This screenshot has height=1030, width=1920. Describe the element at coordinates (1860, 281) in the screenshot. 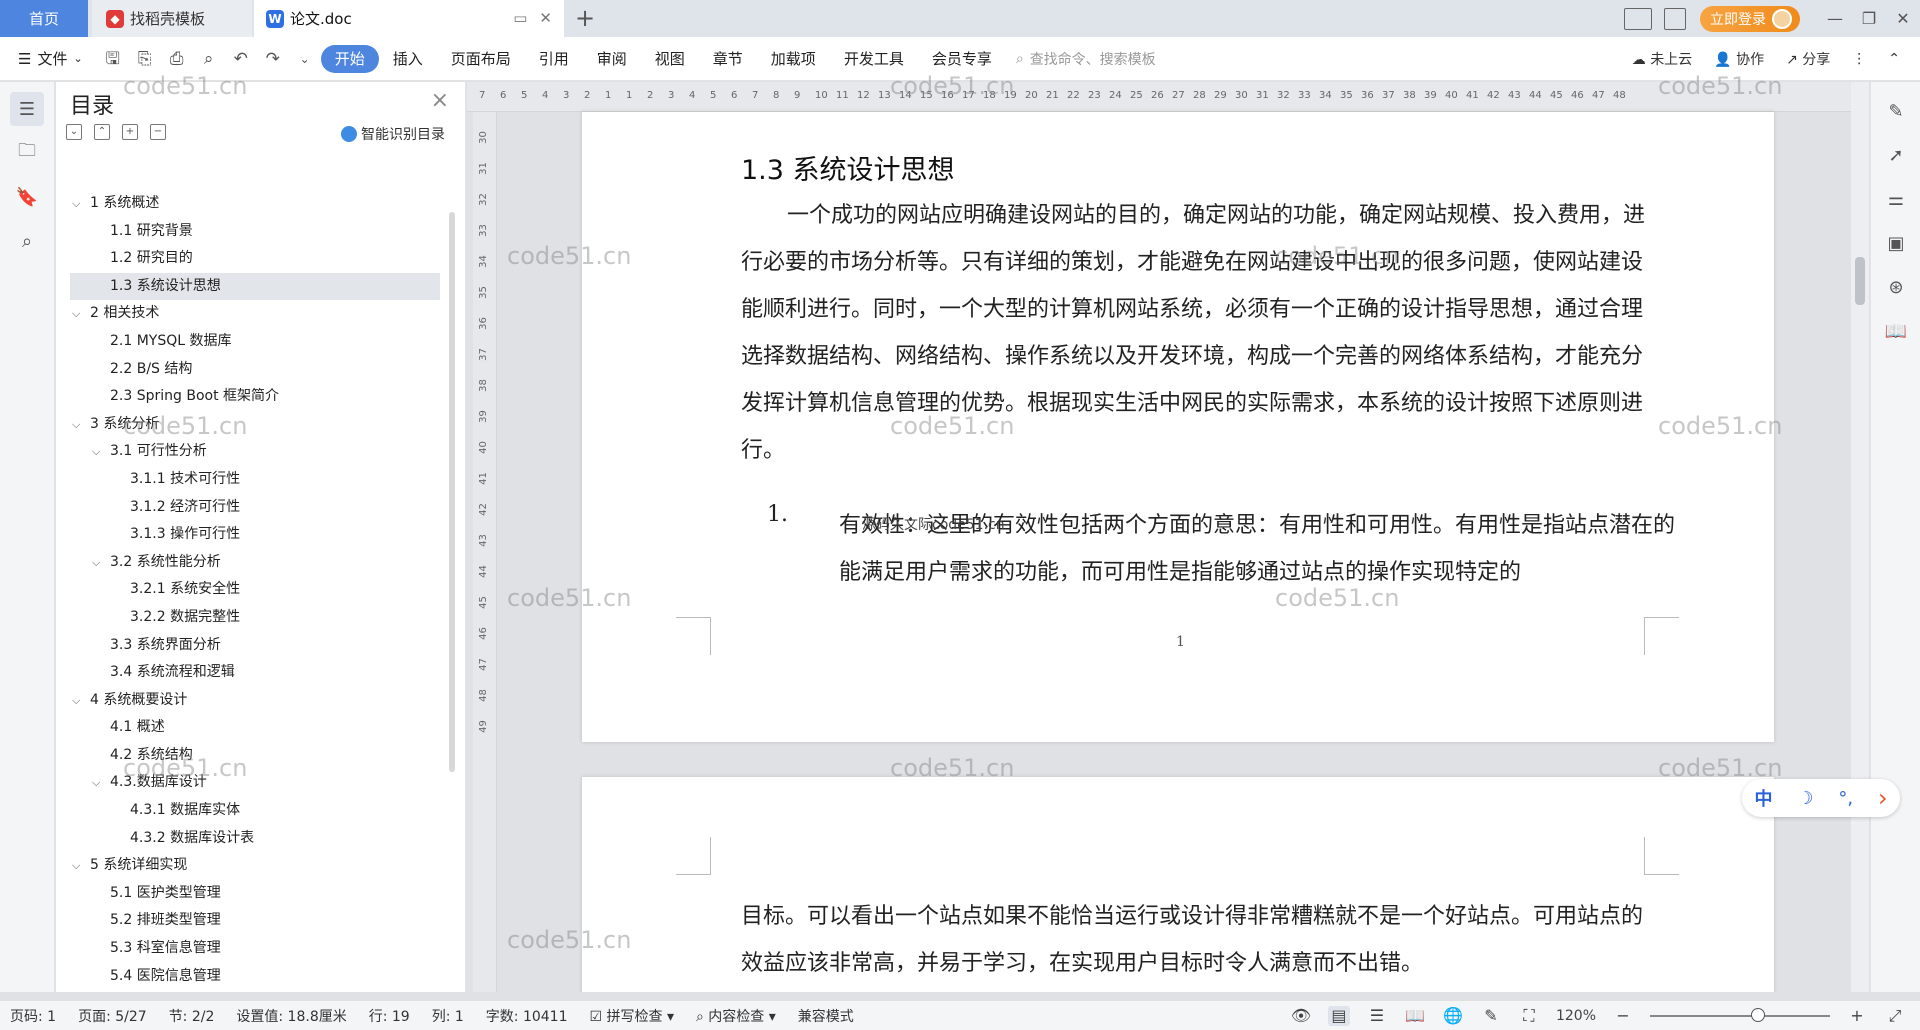

I see `scrollbar-thumb` at that location.